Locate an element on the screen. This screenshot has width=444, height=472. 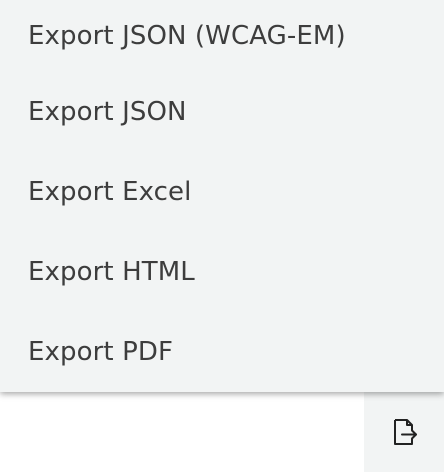
export-button is located at coordinates (404, 432).